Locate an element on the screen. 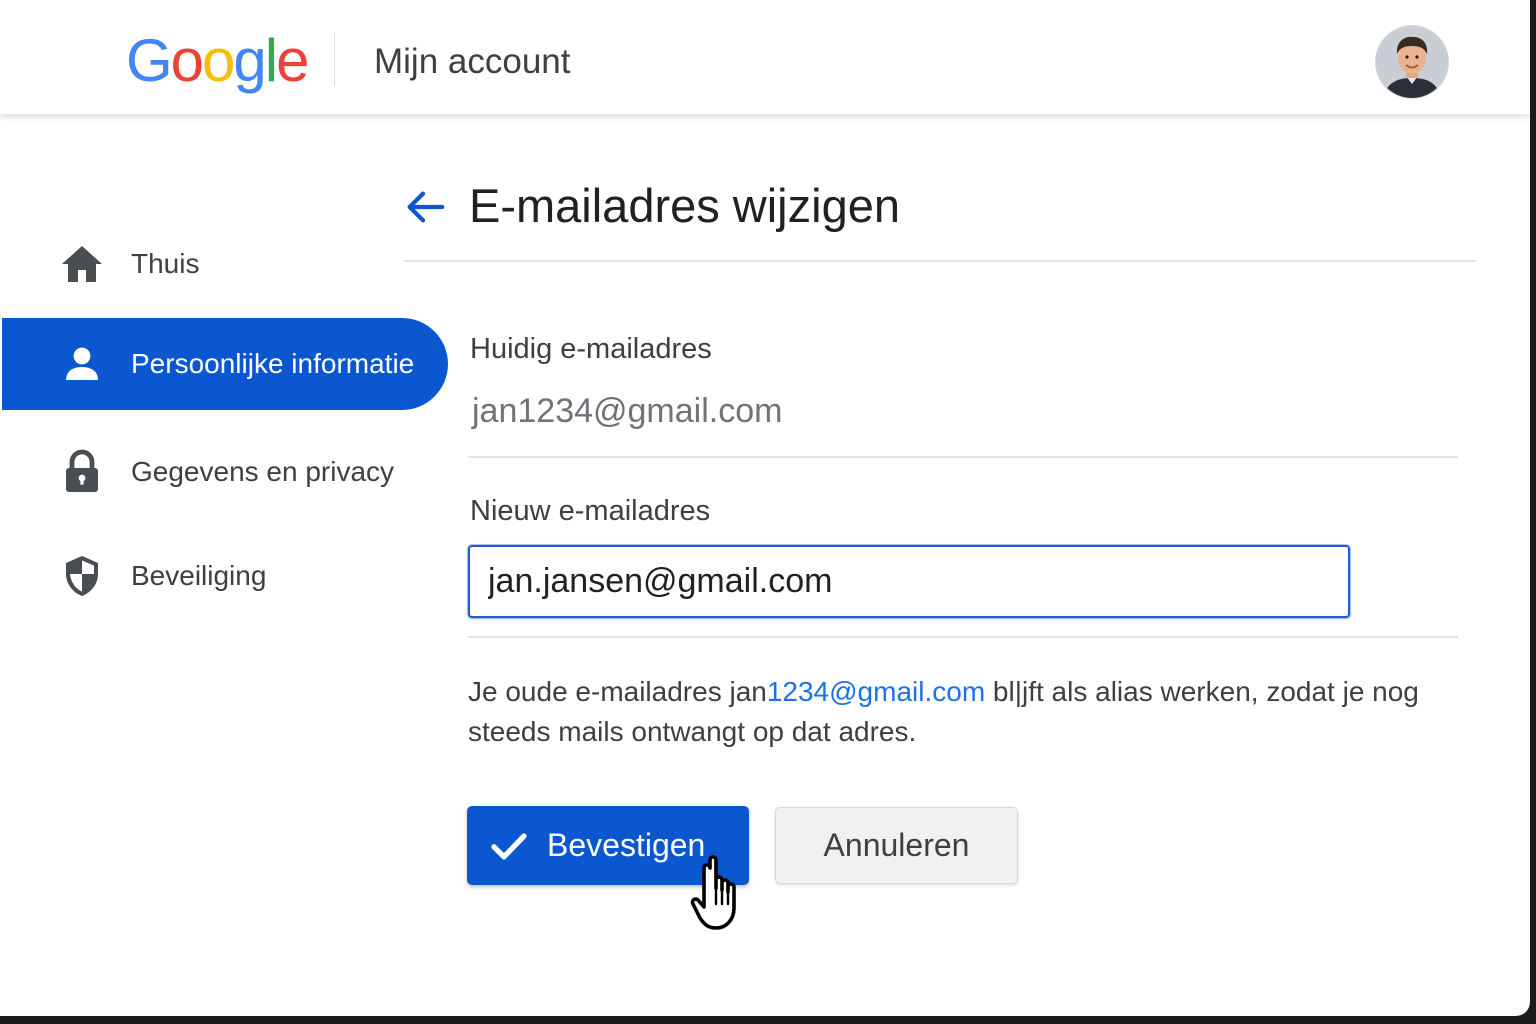 This screenshot has height=1024, width=1536. app-title: Mijn account is located at coordinates (472, 61).